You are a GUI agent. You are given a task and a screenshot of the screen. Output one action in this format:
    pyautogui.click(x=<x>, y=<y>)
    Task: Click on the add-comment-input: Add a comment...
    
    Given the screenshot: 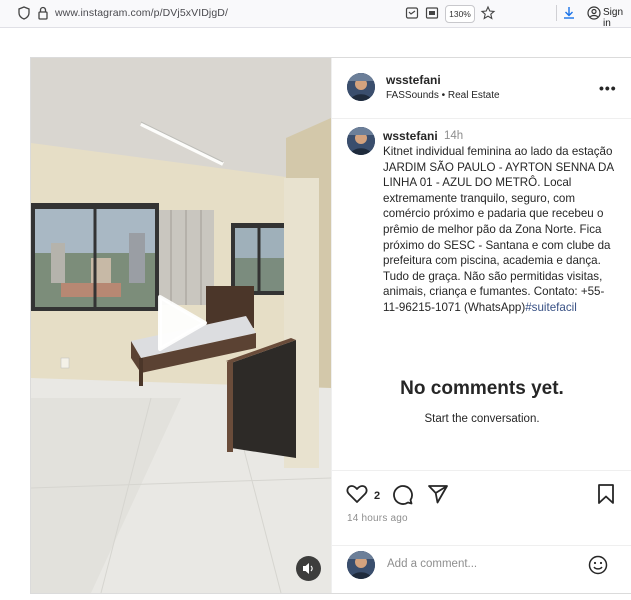 What is the action you would take?
    pyautogui.click(x=432, y=564)
    